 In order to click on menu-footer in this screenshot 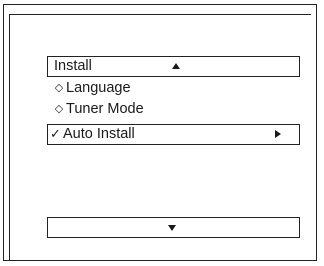, I will do `click(173, 227)`.